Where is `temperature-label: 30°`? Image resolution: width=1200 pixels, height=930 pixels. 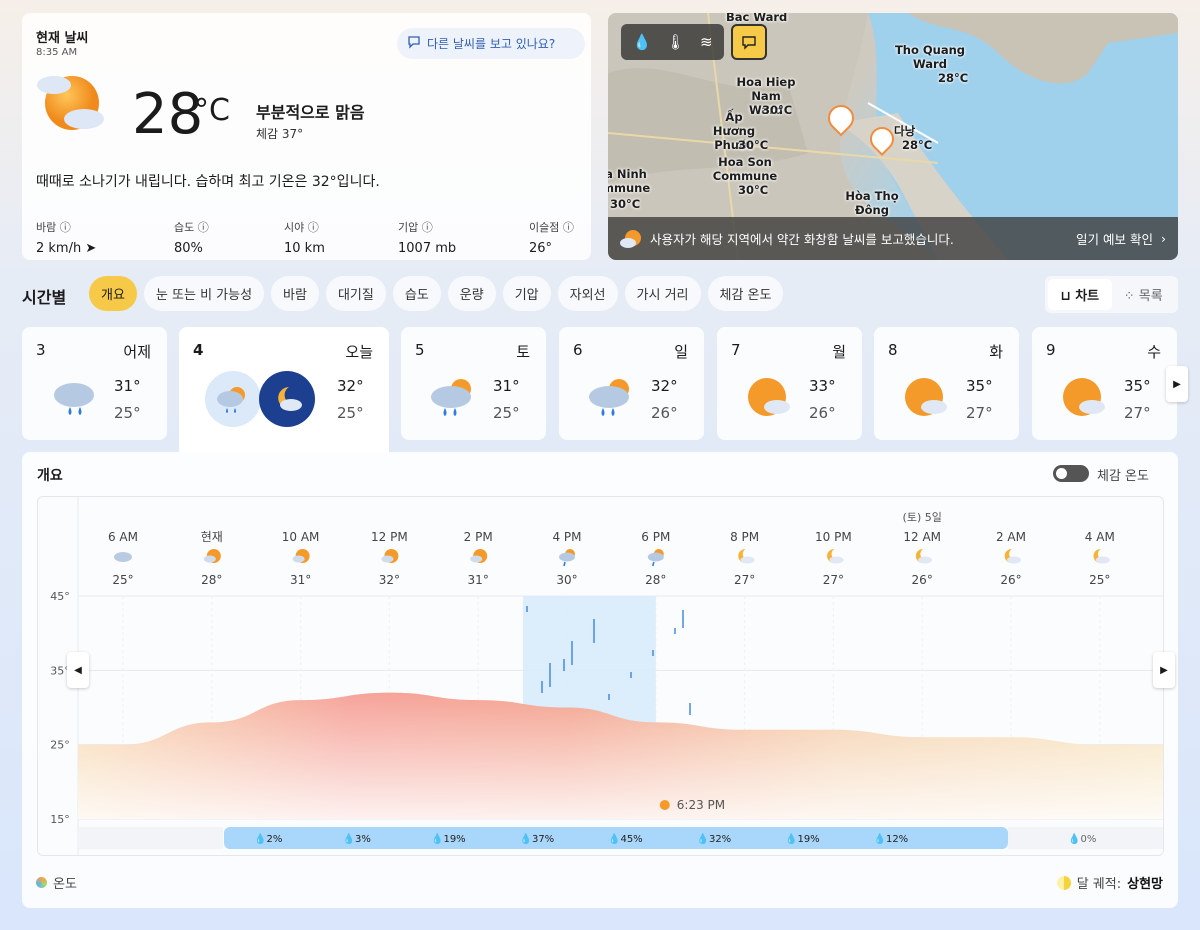
temperature-label: 30° is located at coordinates (566, 580).